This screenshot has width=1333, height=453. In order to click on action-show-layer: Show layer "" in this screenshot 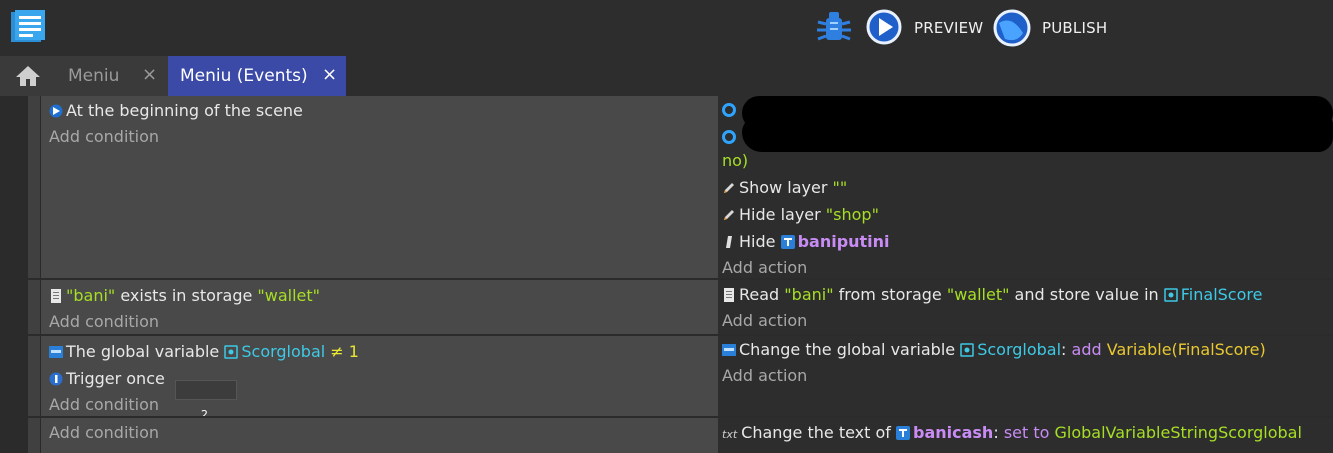, I will do `click(784, 188)`.